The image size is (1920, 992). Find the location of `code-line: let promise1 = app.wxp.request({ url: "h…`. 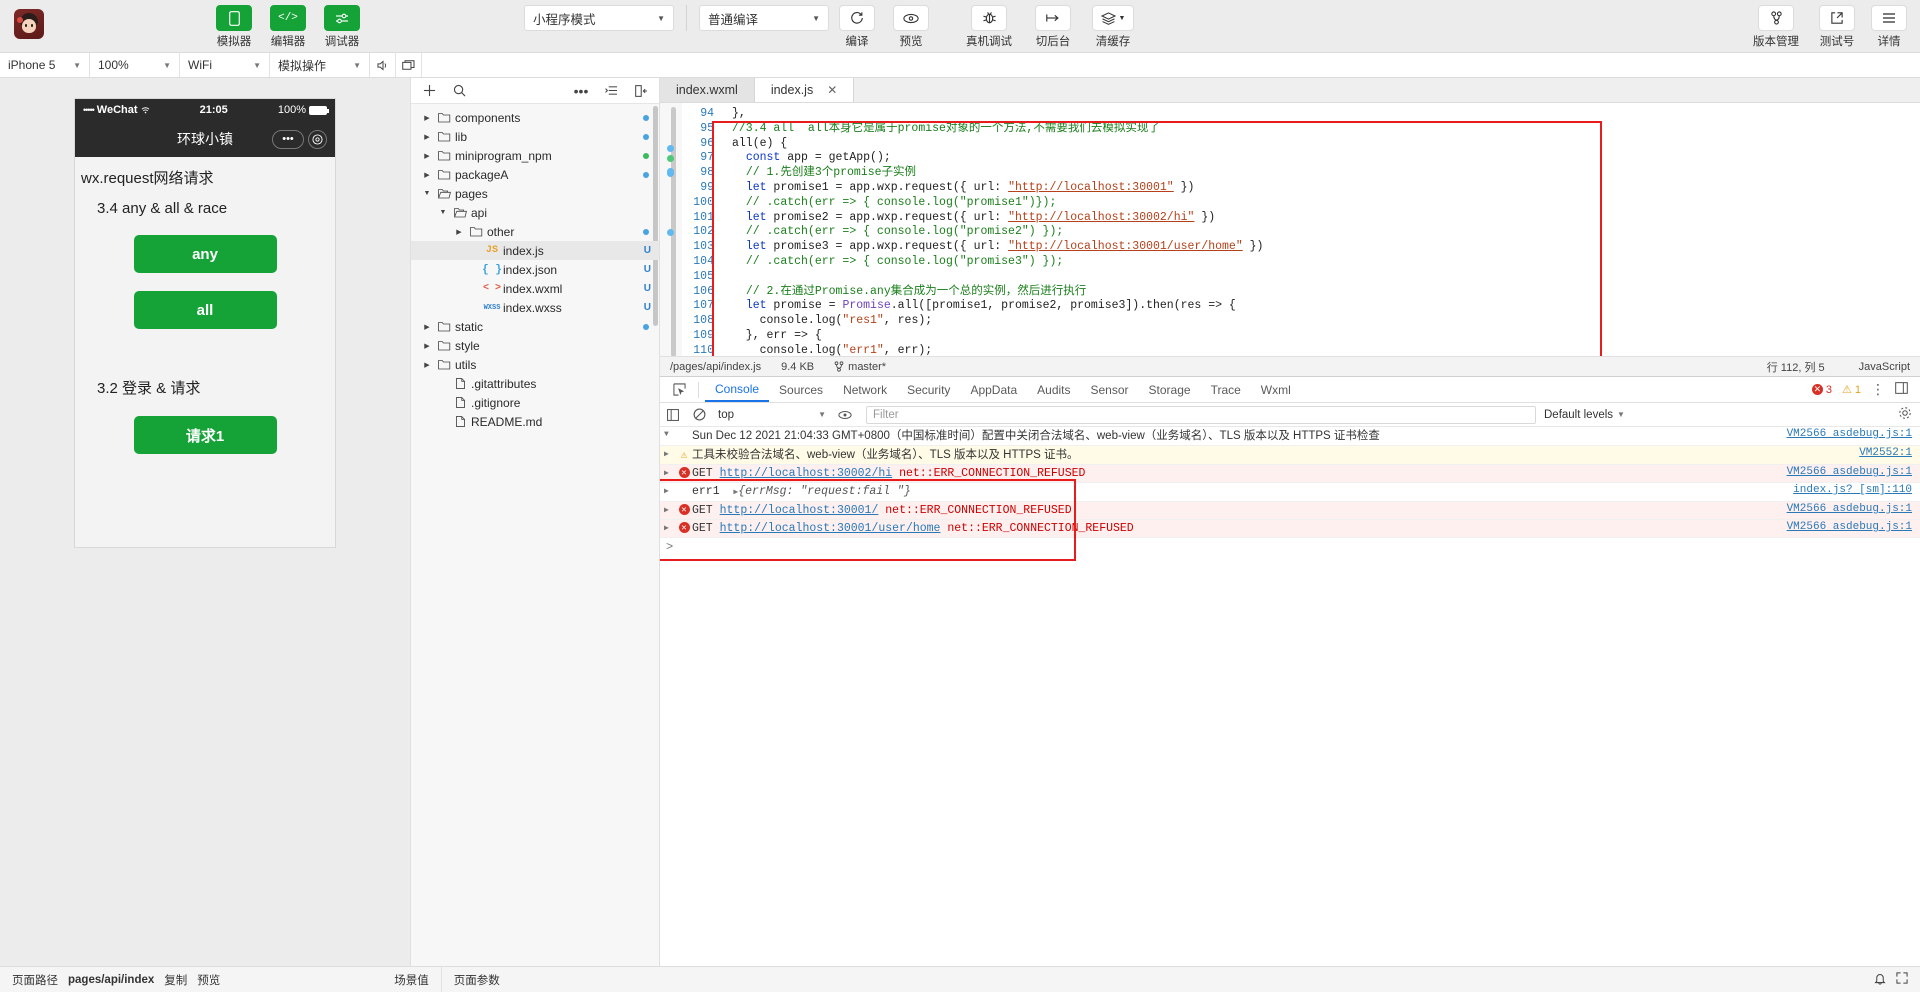

code-line: let promise1 = app.wxp.request({ url: "h… is located at coordinates (1326, 188).